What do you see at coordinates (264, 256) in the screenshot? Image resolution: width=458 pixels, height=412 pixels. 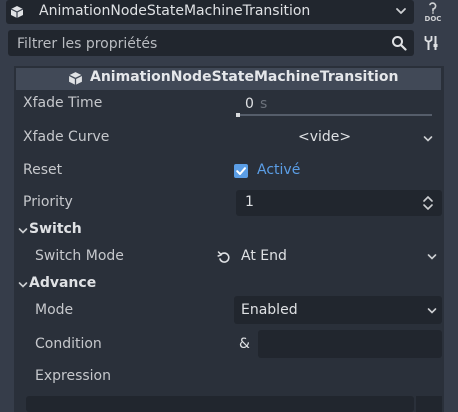 I see `switch-mode-value: At End` at bounding box center [264, 256].